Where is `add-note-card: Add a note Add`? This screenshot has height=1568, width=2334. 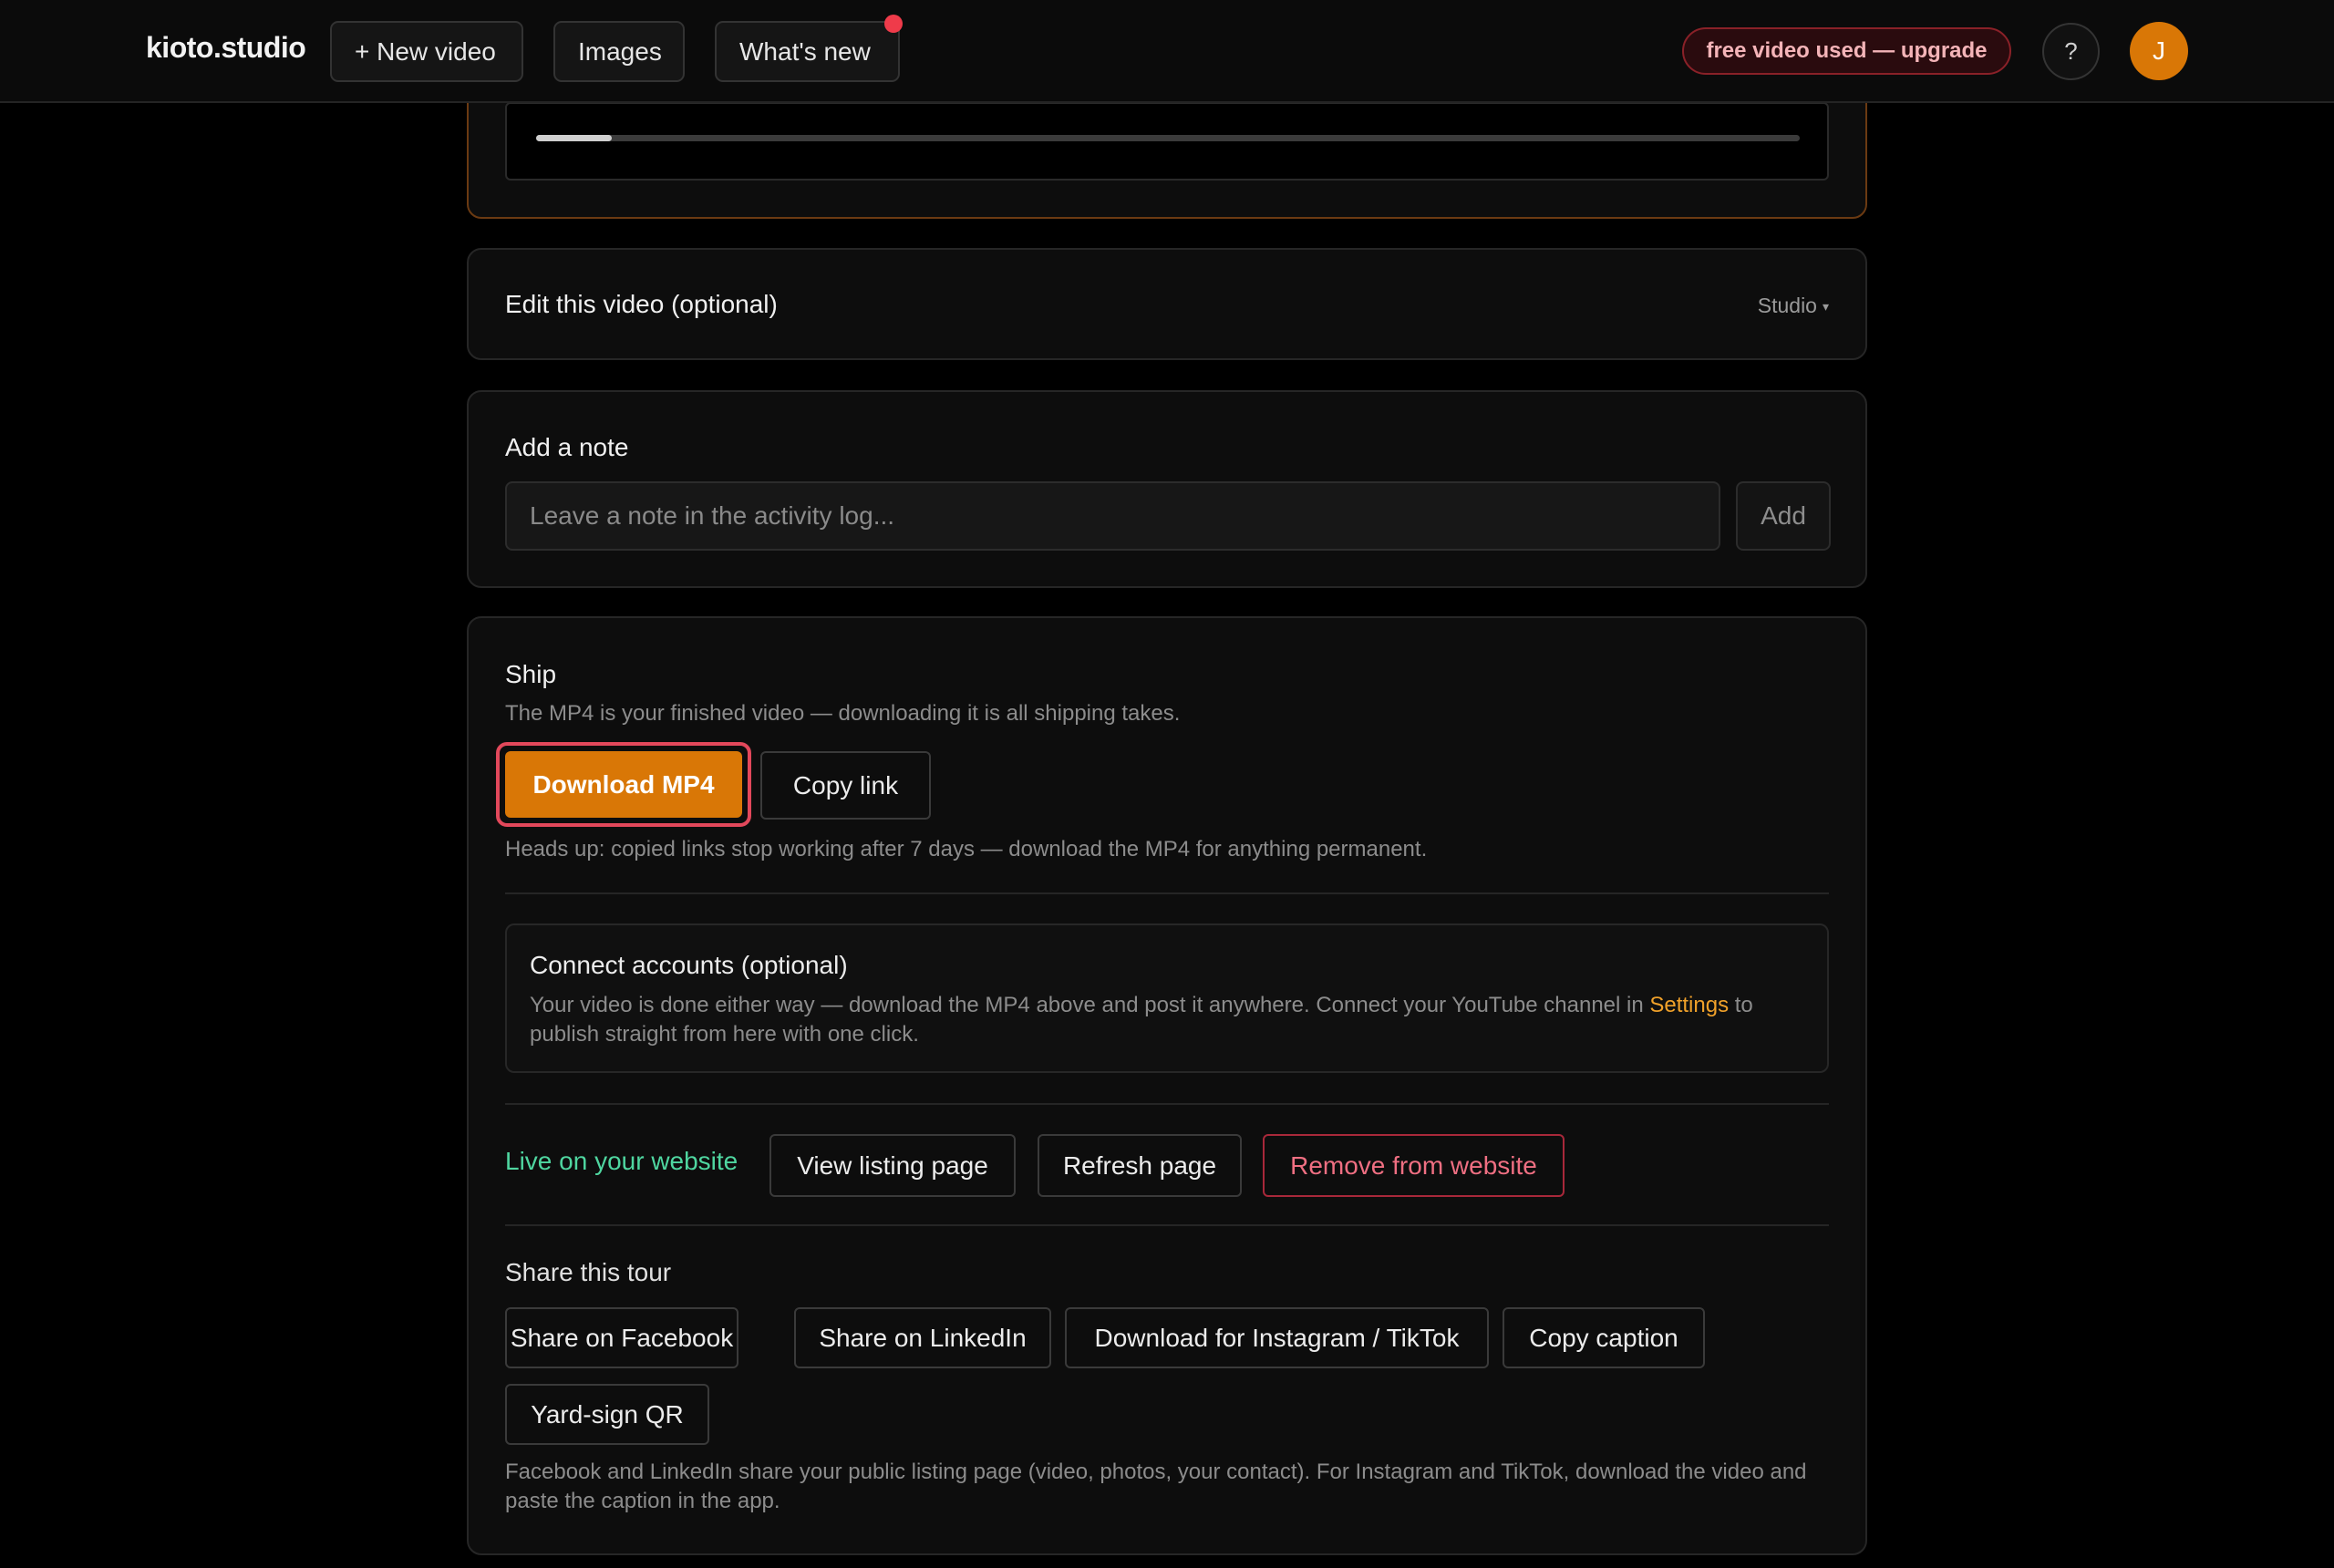
add-note-card: Add a note Add is located at coordinates (1167, 489).